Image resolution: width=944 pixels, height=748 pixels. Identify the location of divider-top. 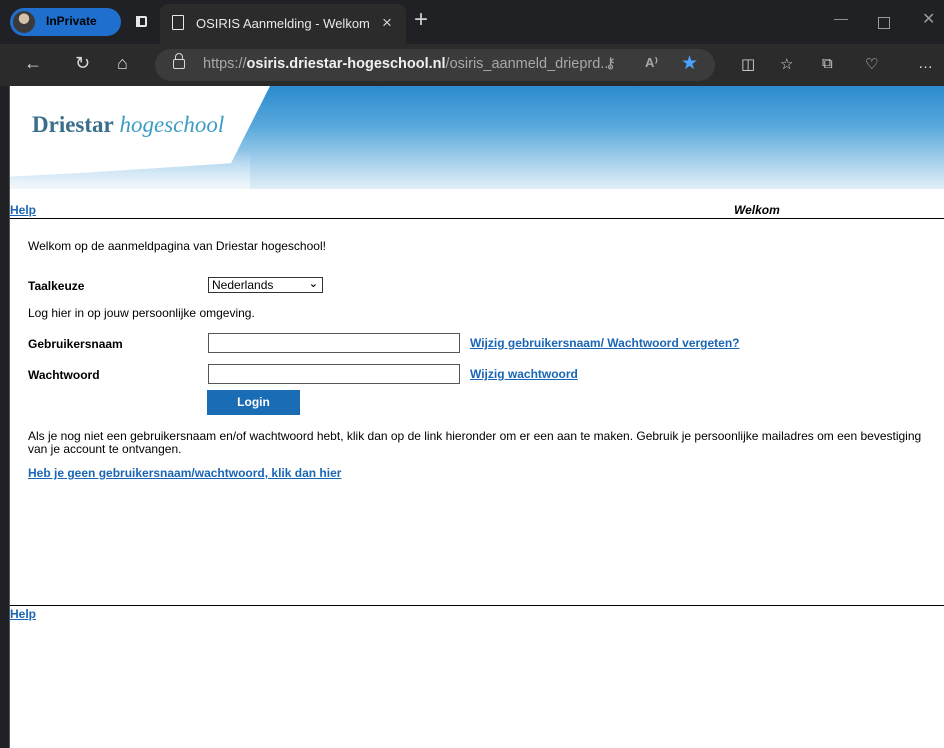
(477, 218).